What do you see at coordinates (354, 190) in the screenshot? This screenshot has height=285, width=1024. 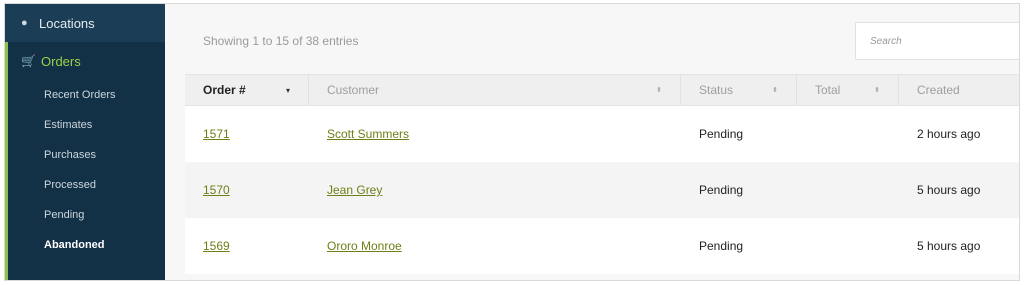 I see `customer-link: Jean Grey` at bounding box center [354, 190].